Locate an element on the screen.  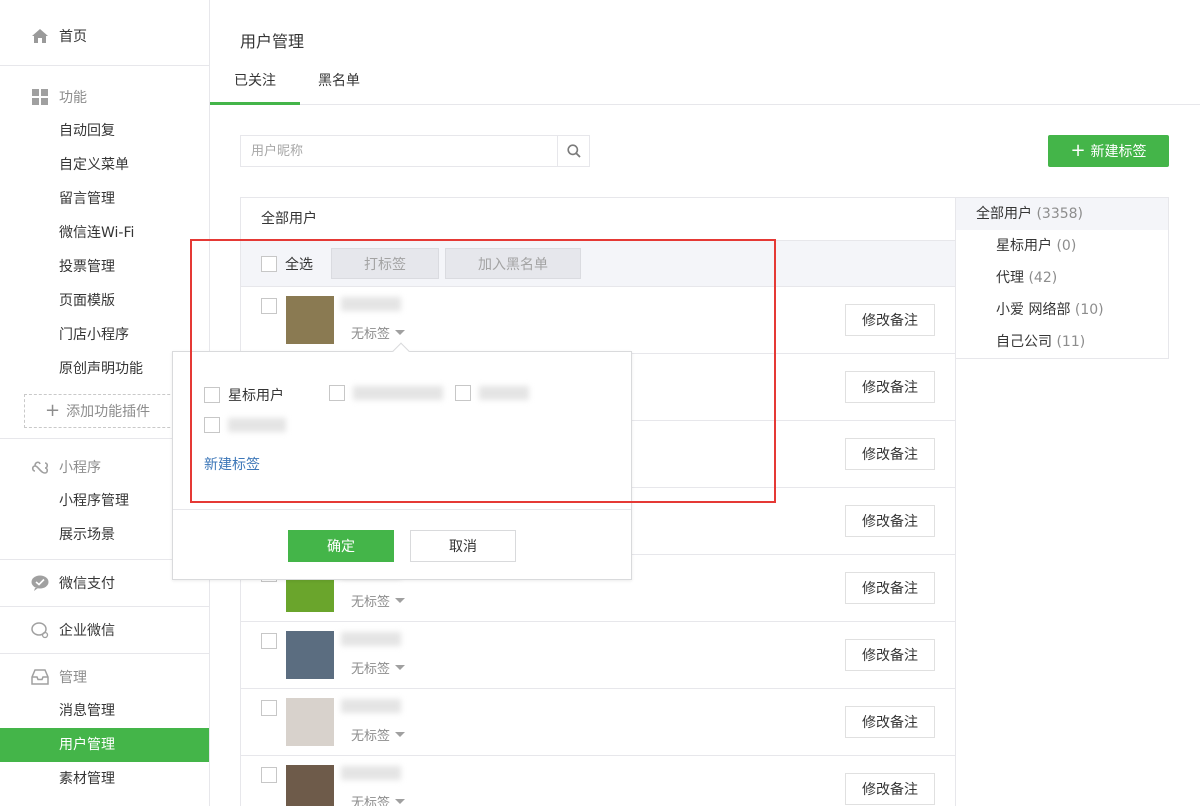
add-plugin-button: + 添加功能插件 is located at coordinates (104, 411).